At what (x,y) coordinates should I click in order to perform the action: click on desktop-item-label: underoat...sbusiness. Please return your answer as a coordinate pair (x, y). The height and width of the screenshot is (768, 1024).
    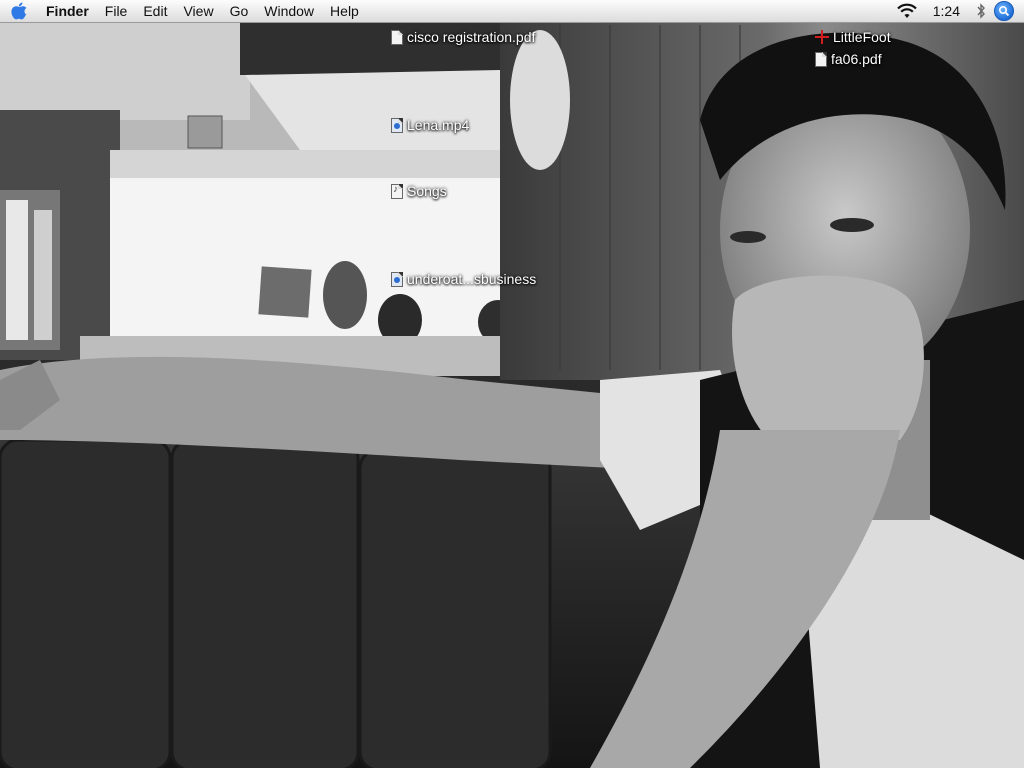
    Looking at the image, I should click on (472, 279).